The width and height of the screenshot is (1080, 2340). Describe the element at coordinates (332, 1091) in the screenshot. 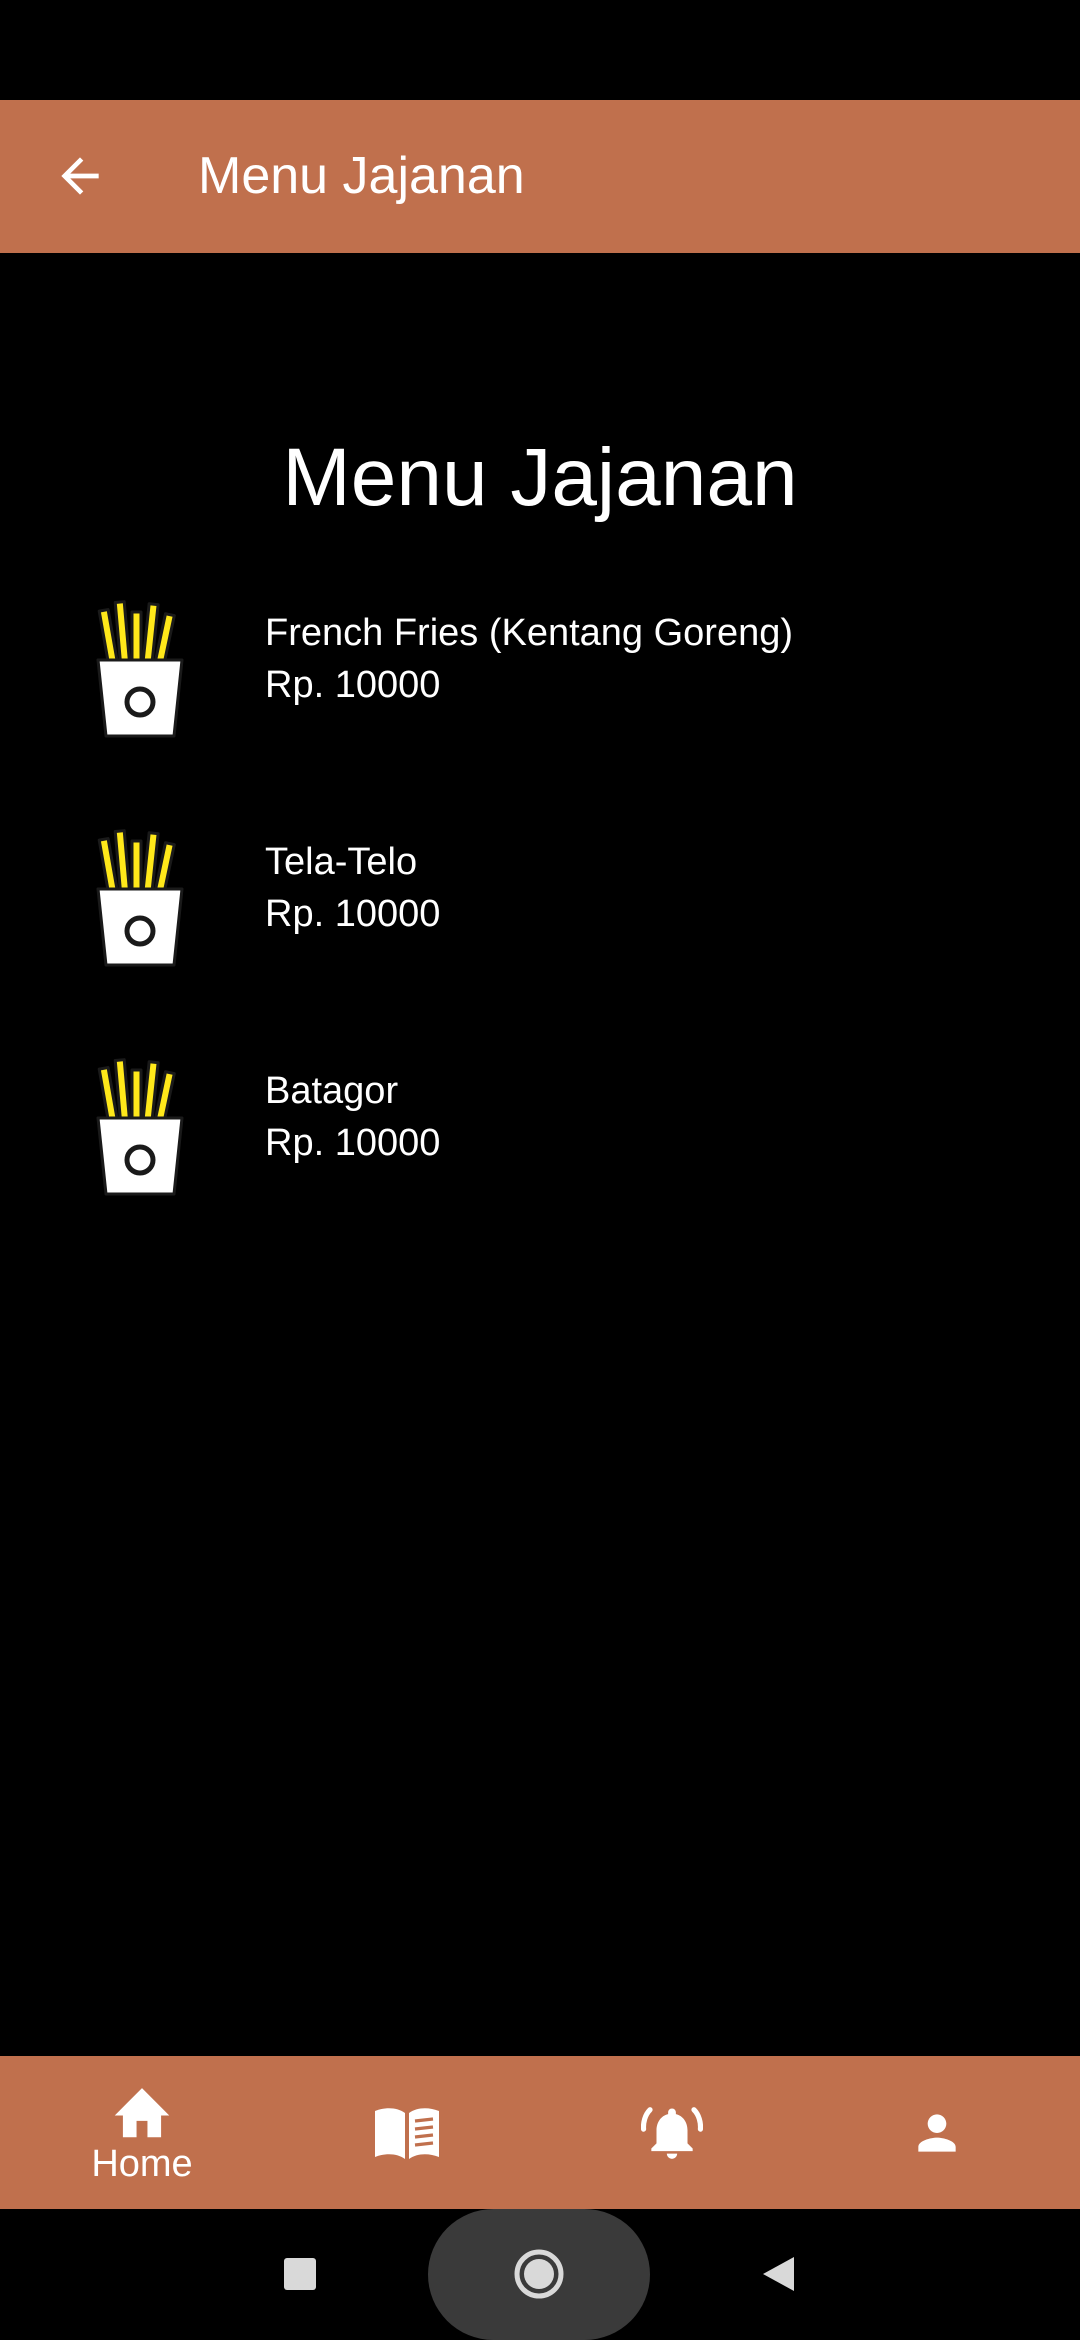

I see `menu-item-name: Batagor` at that location.